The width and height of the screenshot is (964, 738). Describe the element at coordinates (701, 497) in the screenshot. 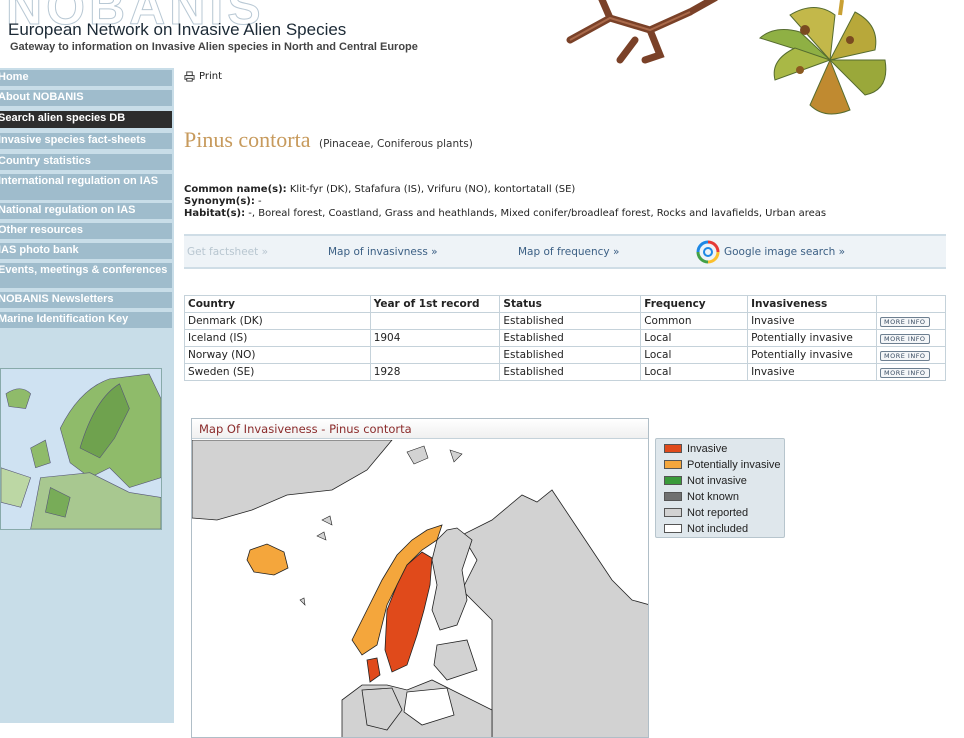

I see `legend-item-not-known: Not known` at that location.